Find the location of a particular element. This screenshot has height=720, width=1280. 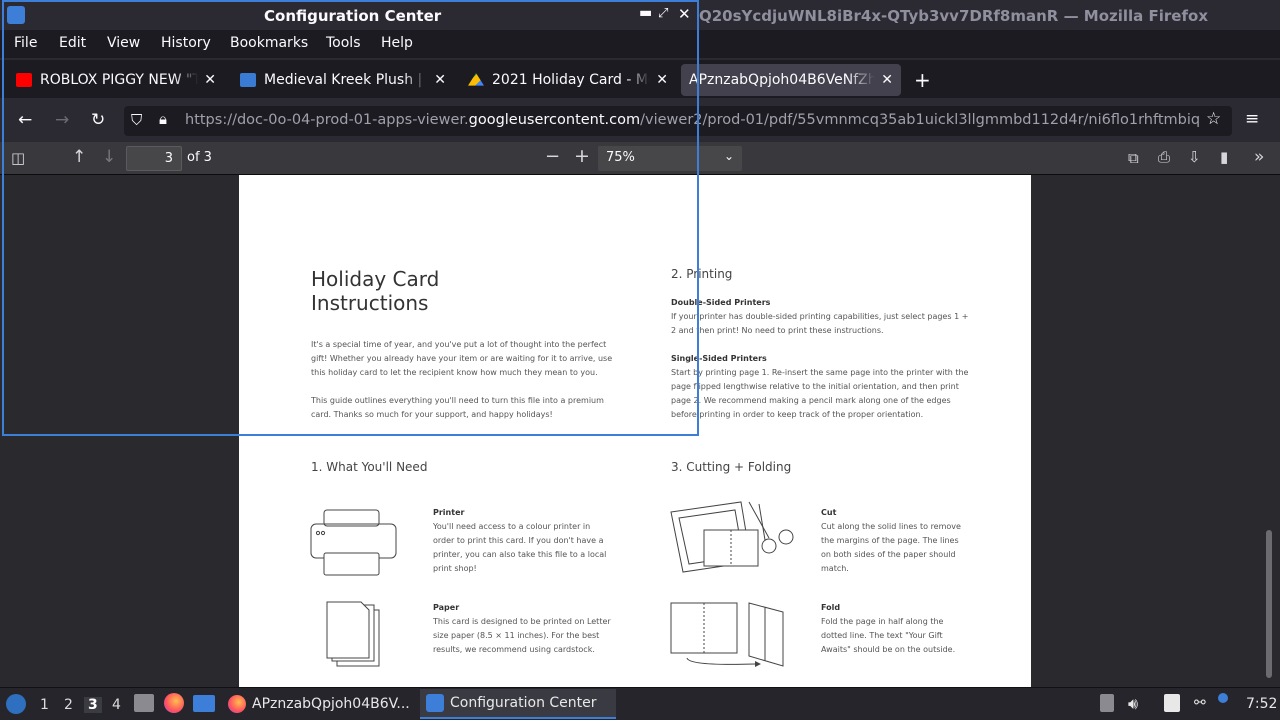

save-icon: ⇩ is located at coordinates (1194, 157).